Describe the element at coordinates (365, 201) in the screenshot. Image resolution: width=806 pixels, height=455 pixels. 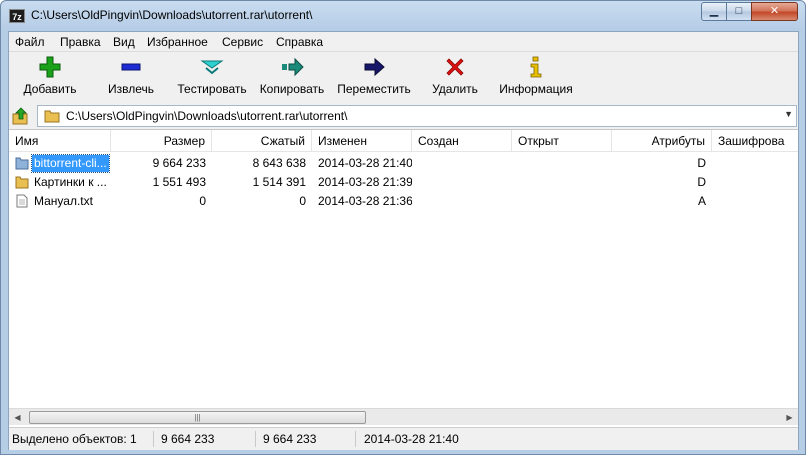
I see `modified-cell: 2014-03-28 21:36` at that location.